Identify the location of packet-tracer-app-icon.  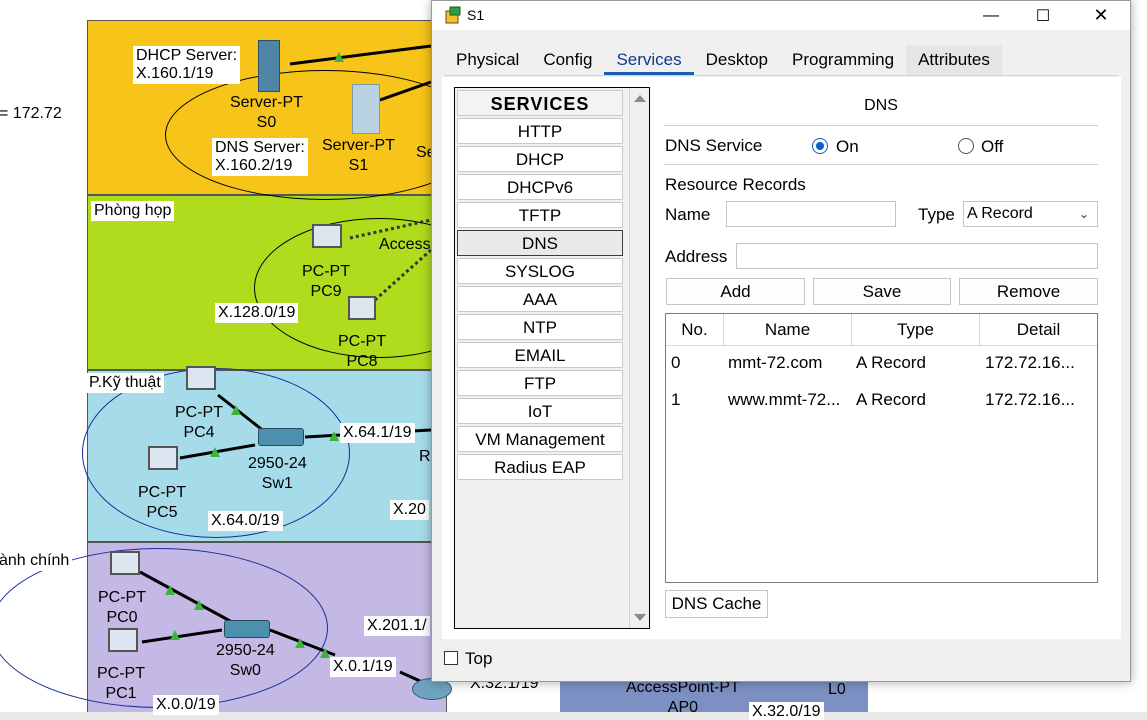
(453, 15).